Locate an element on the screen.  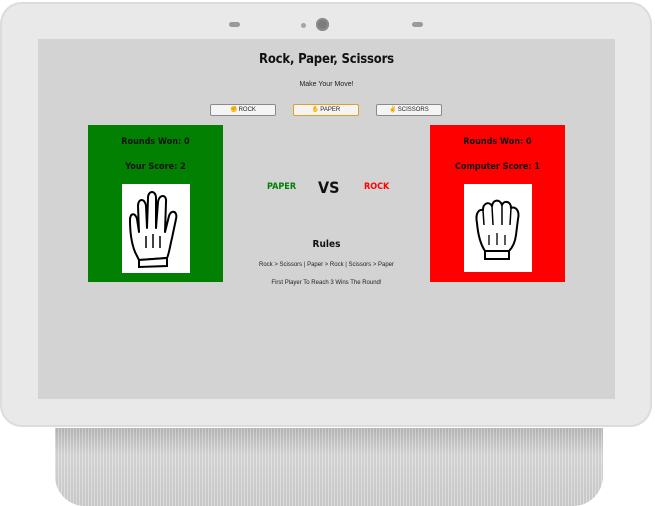
fist-hand-icon is located at coordinates (497, 229).